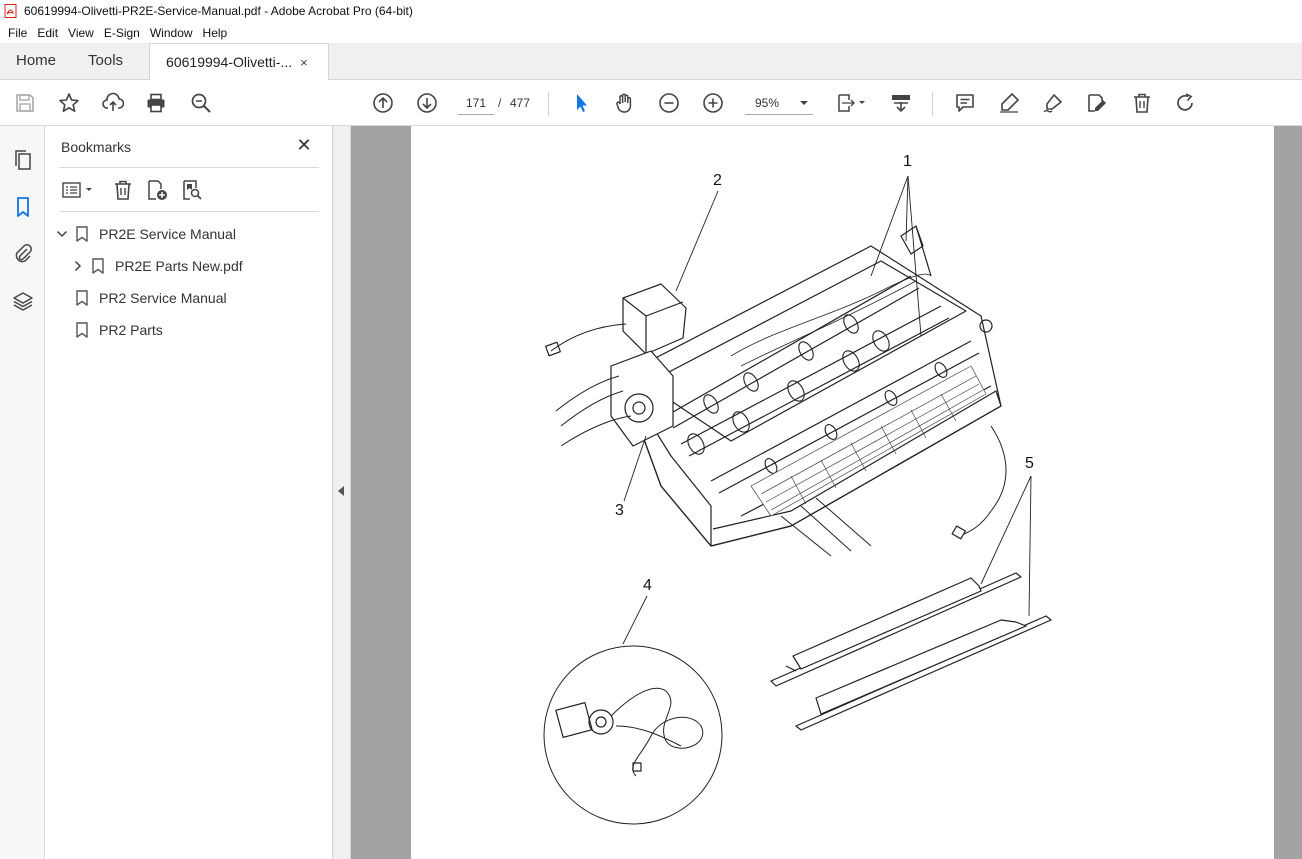  I want to click on highlight-icon, so click(1009, 103).